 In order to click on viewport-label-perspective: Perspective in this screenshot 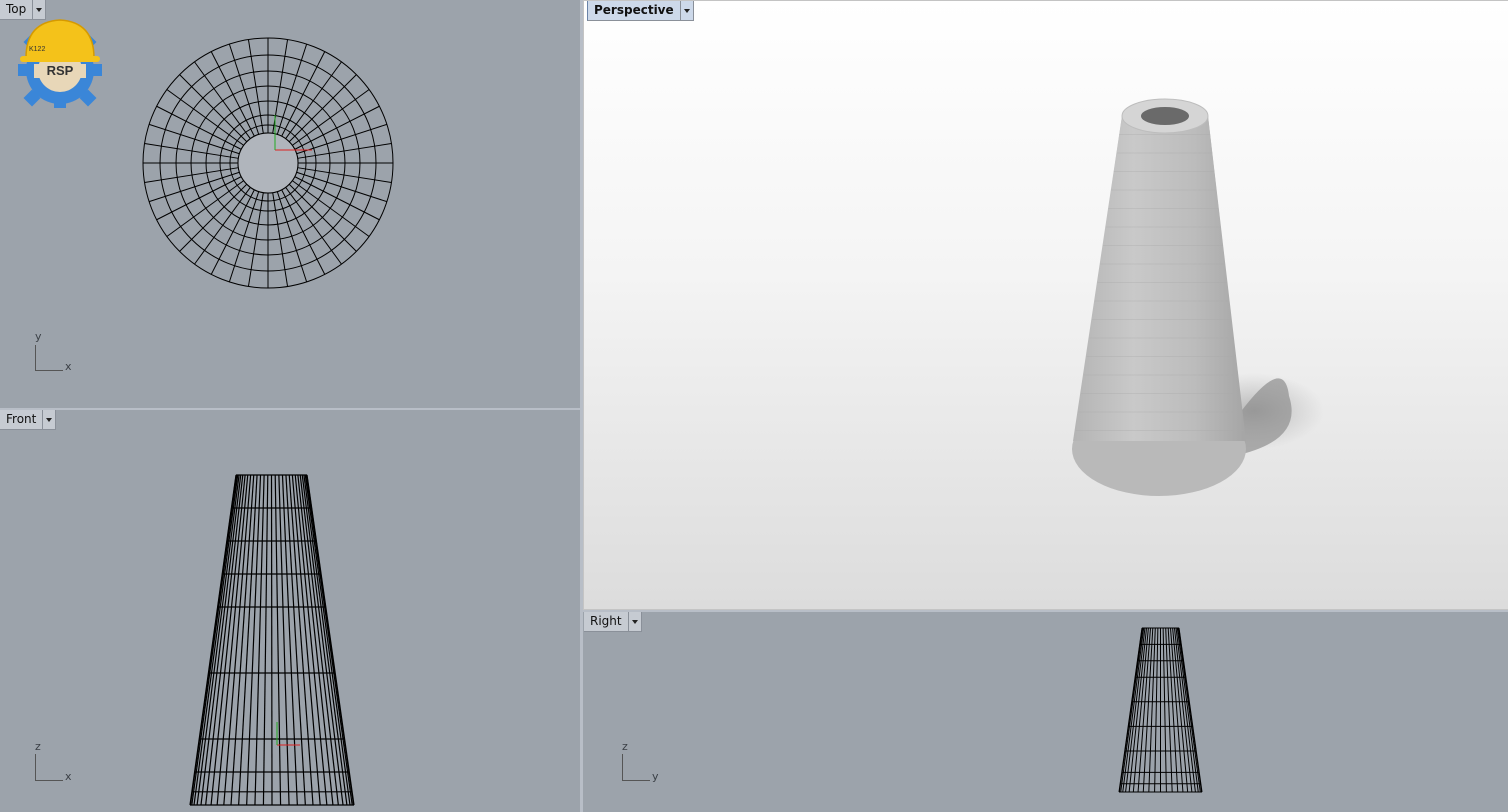, I will do `click(634, 11)`.